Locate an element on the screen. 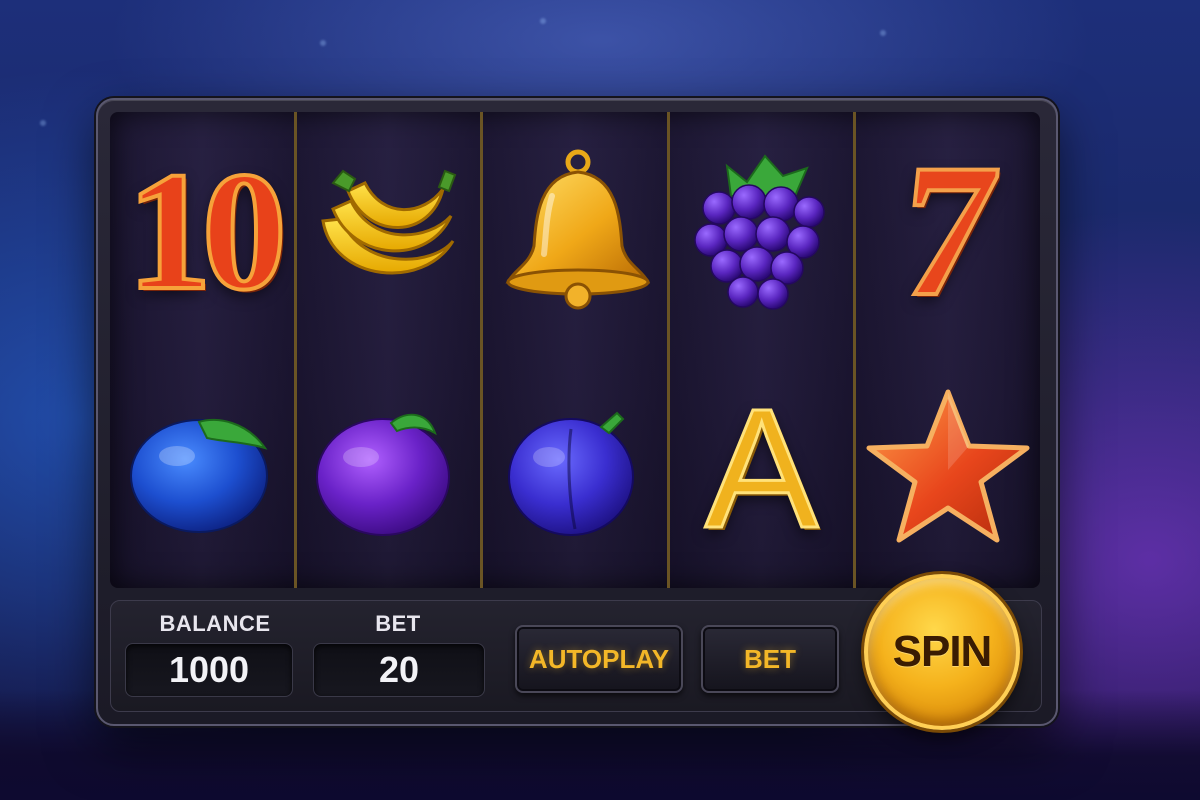 The width and height of the screenshot is (1200, 800). reel-5-top-cell: 7 is located at coordinates (948, 231).